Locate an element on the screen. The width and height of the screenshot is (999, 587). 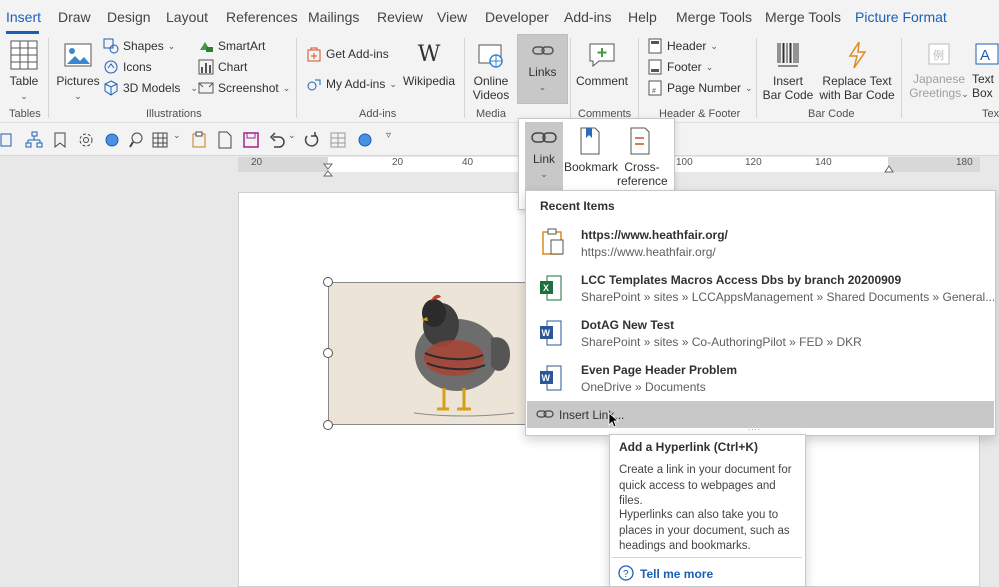
text-box-label-2: Box is located at coordinates (982, 93).